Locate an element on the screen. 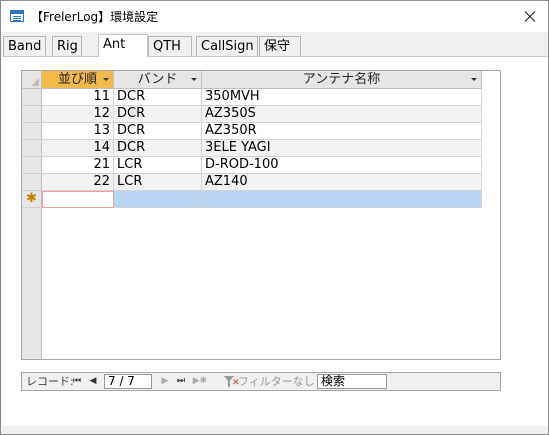  table-row: 12 DCR AZ350S is located at coordinates (261, 114).